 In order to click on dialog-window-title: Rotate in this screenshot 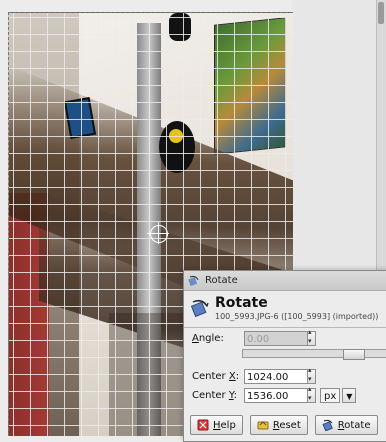, I will do `click(221, 280)`.